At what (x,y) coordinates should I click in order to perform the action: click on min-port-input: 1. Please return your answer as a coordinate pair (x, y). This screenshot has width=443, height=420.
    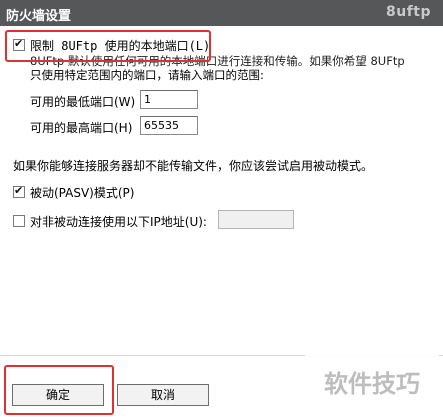
    Looking at the image, I should click on (169, 99).